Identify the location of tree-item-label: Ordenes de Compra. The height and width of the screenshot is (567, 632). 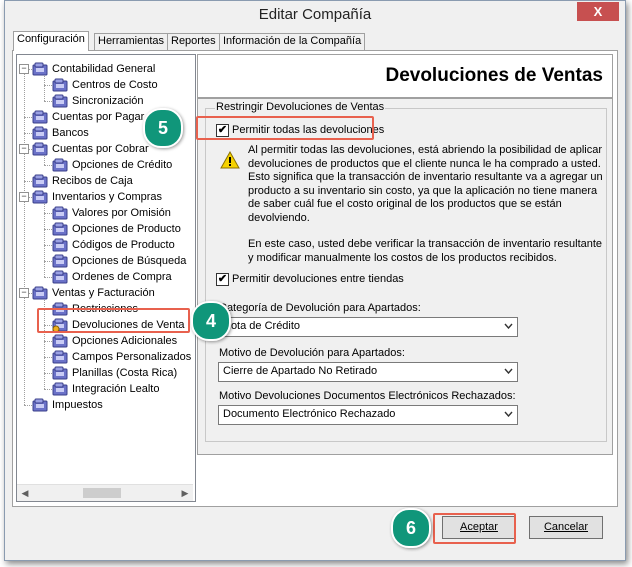
(122, 277).